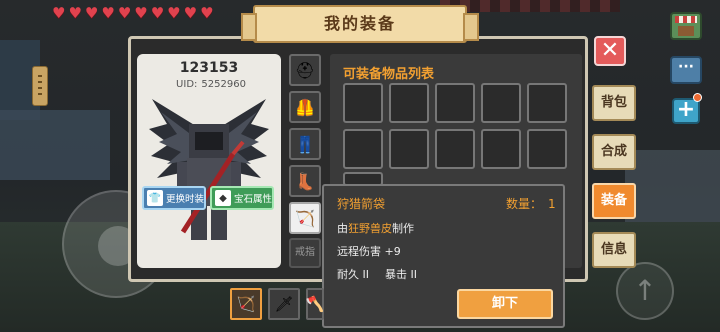 This screenshot has width=720, height=332. I want to click on helmet-icon: ⛑, so click(305, 70).